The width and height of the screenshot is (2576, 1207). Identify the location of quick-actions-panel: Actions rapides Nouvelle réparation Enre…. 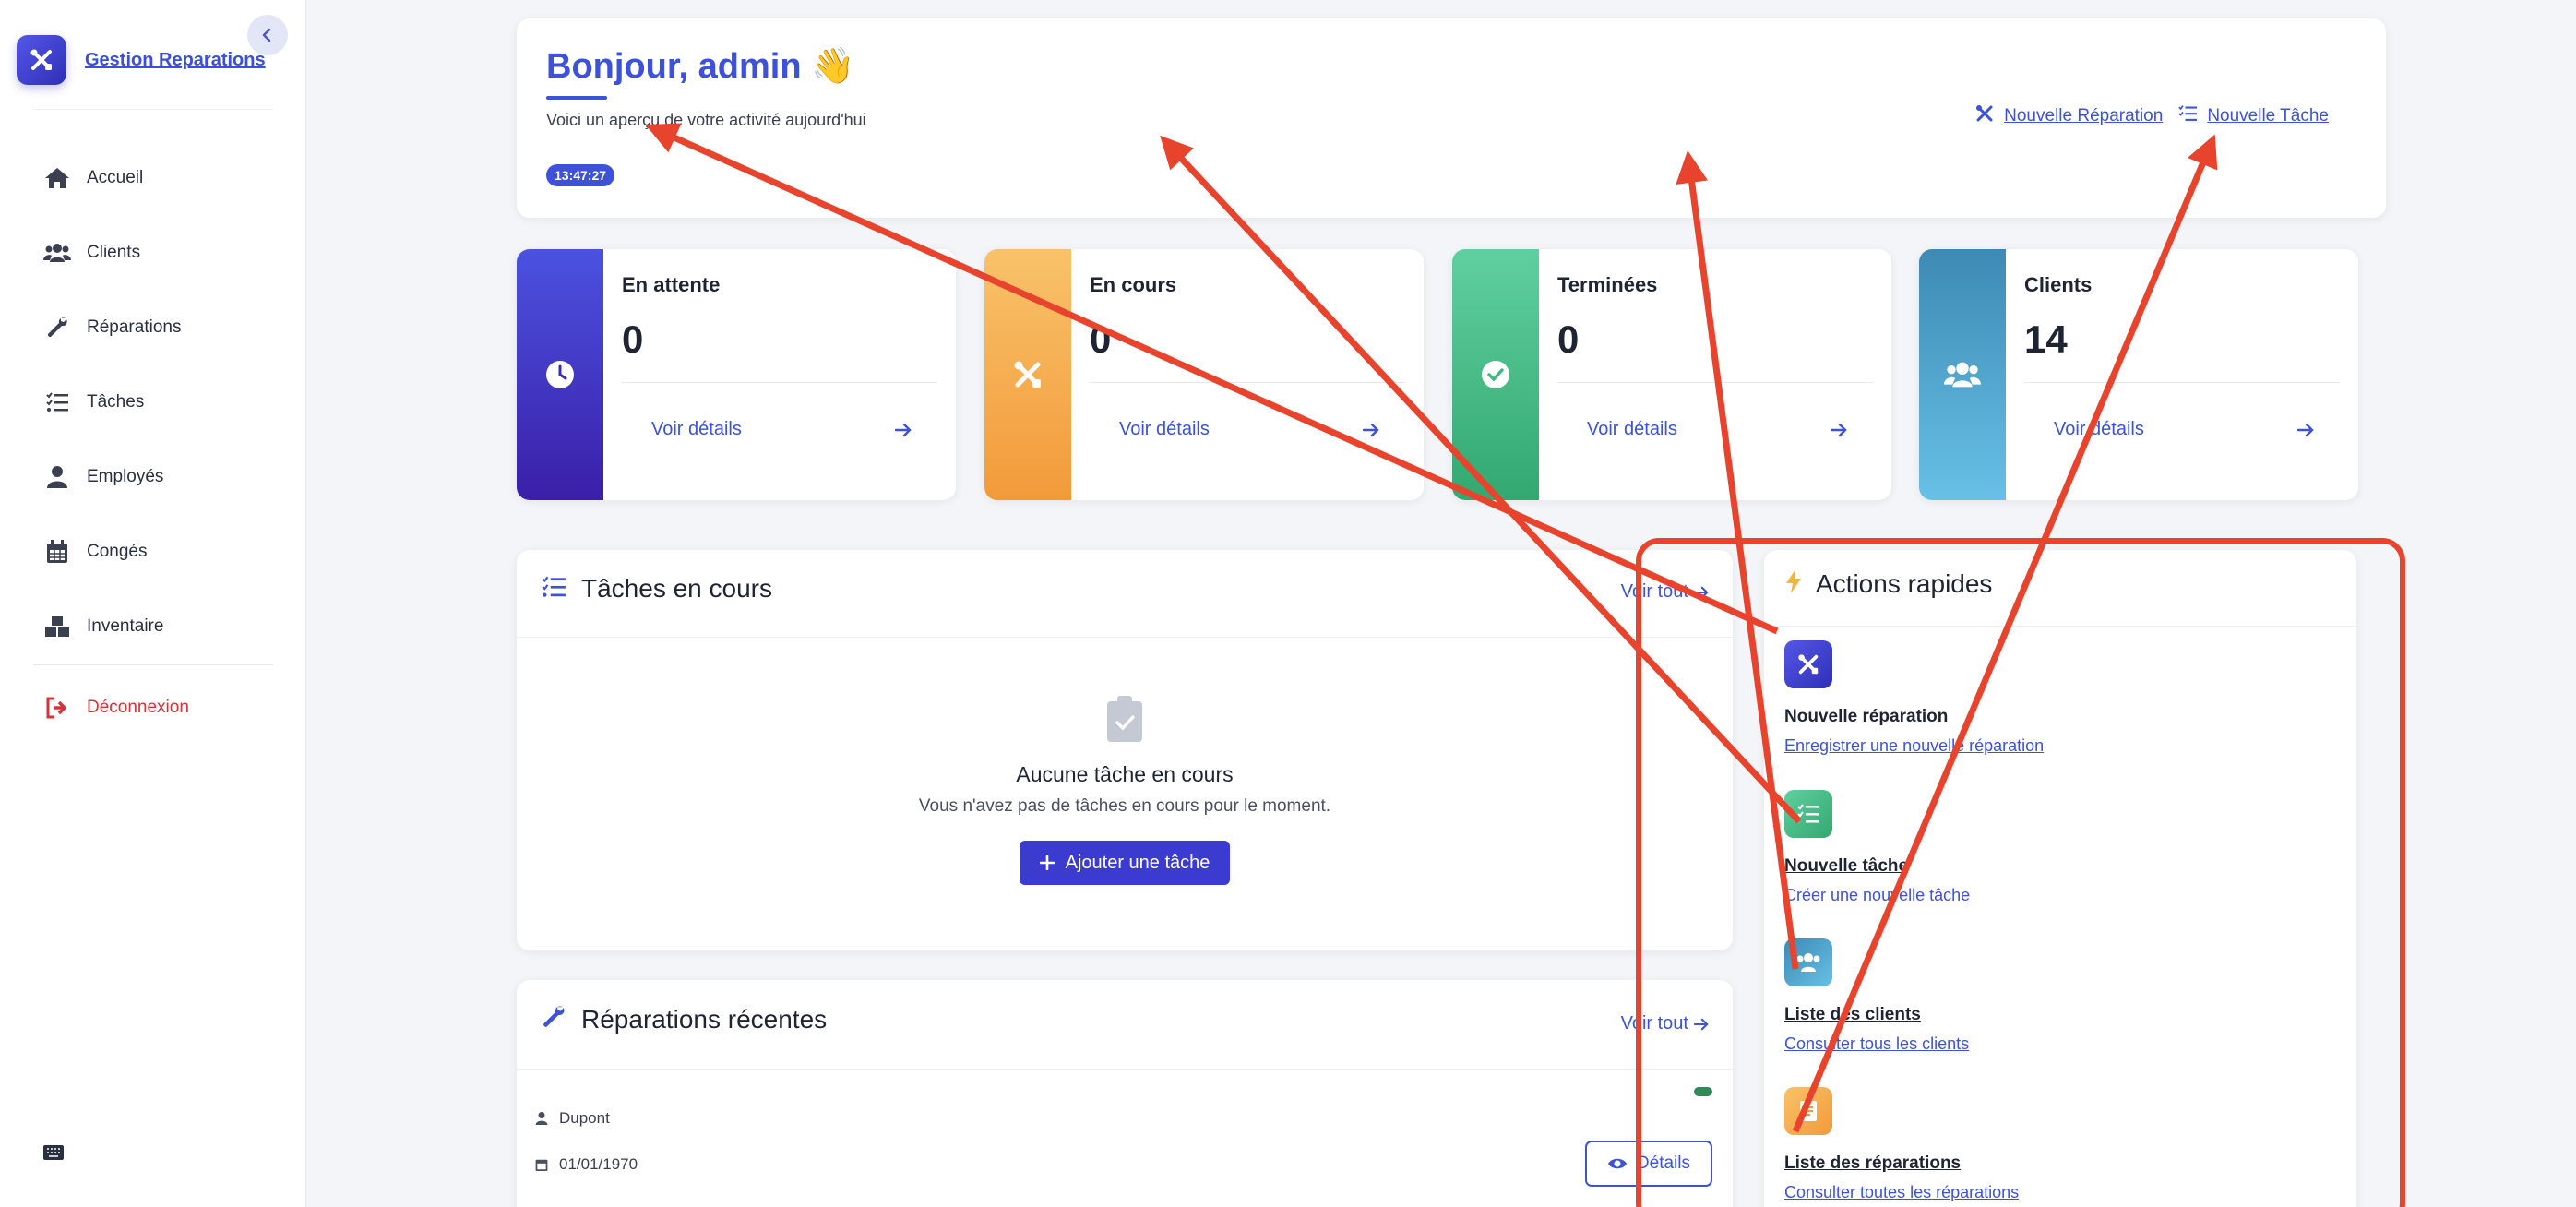
(2060, 878).